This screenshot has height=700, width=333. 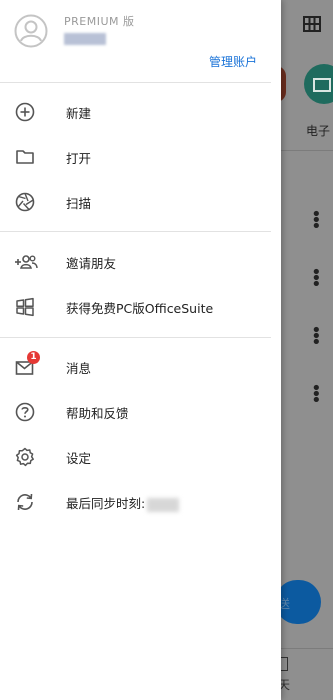 What do you see at coordinates (79, 158) in the screenshot?
I see `menu-item-label: 打开` at bounding box center [79, 158].